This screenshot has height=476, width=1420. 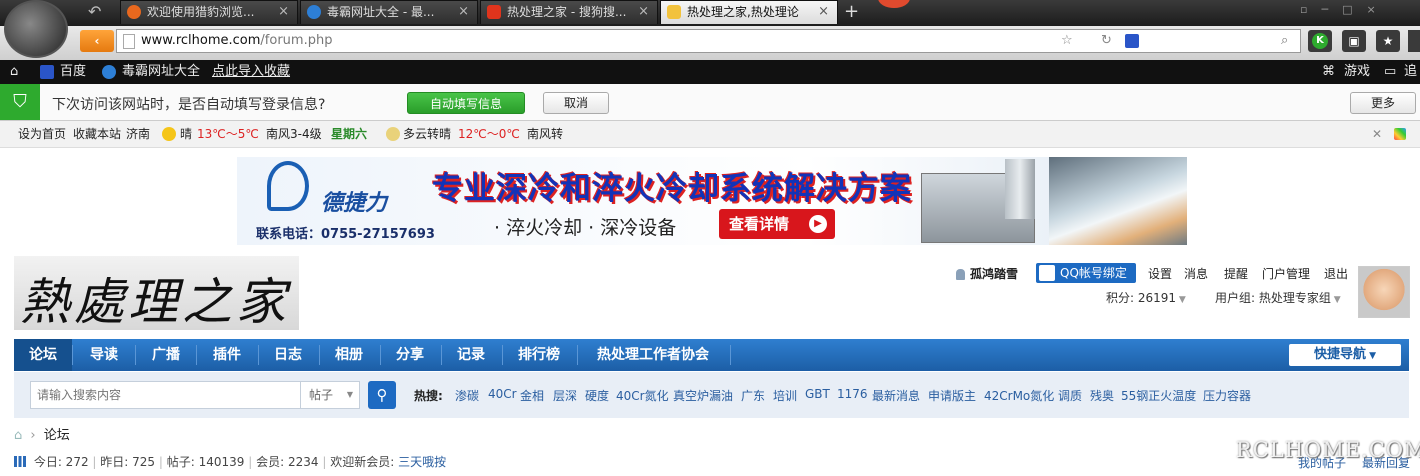 What do you see at coordinates (1019, 395) in the screenshot?
I see `hot-tag: 42CrMo氮化` at bounding box center [1019, 395].